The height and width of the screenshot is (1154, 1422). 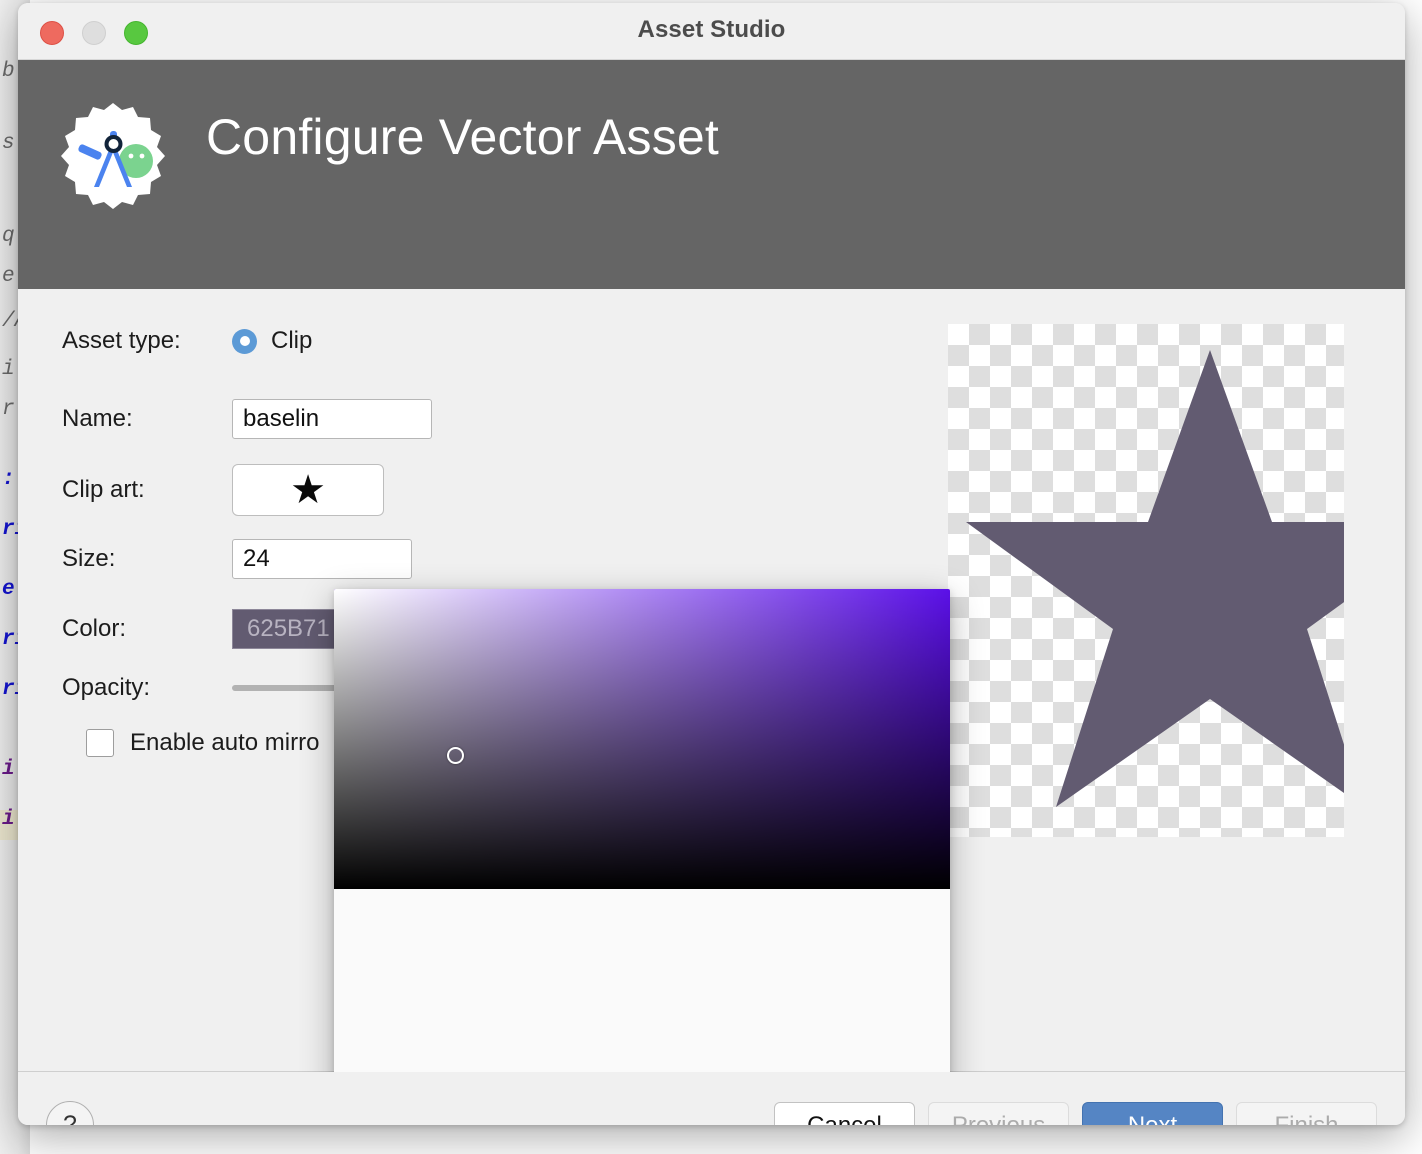 What do you see at coordinates (322, 559) in the screenshot?
I see `size-input: 24` at bounding box center [322, 559].